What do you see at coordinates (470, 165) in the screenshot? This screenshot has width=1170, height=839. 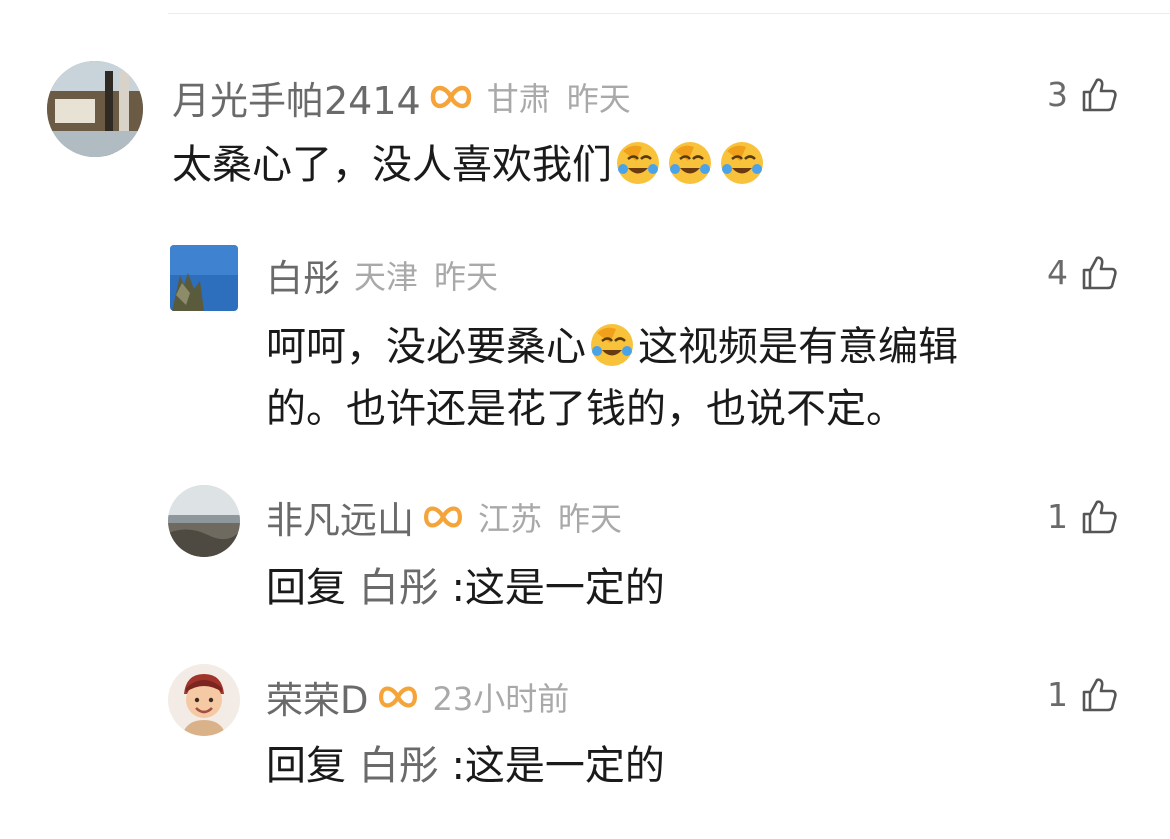 I see `comment-text: 太桑心了，没人喜欢我们` at bounding box center [470, 165].